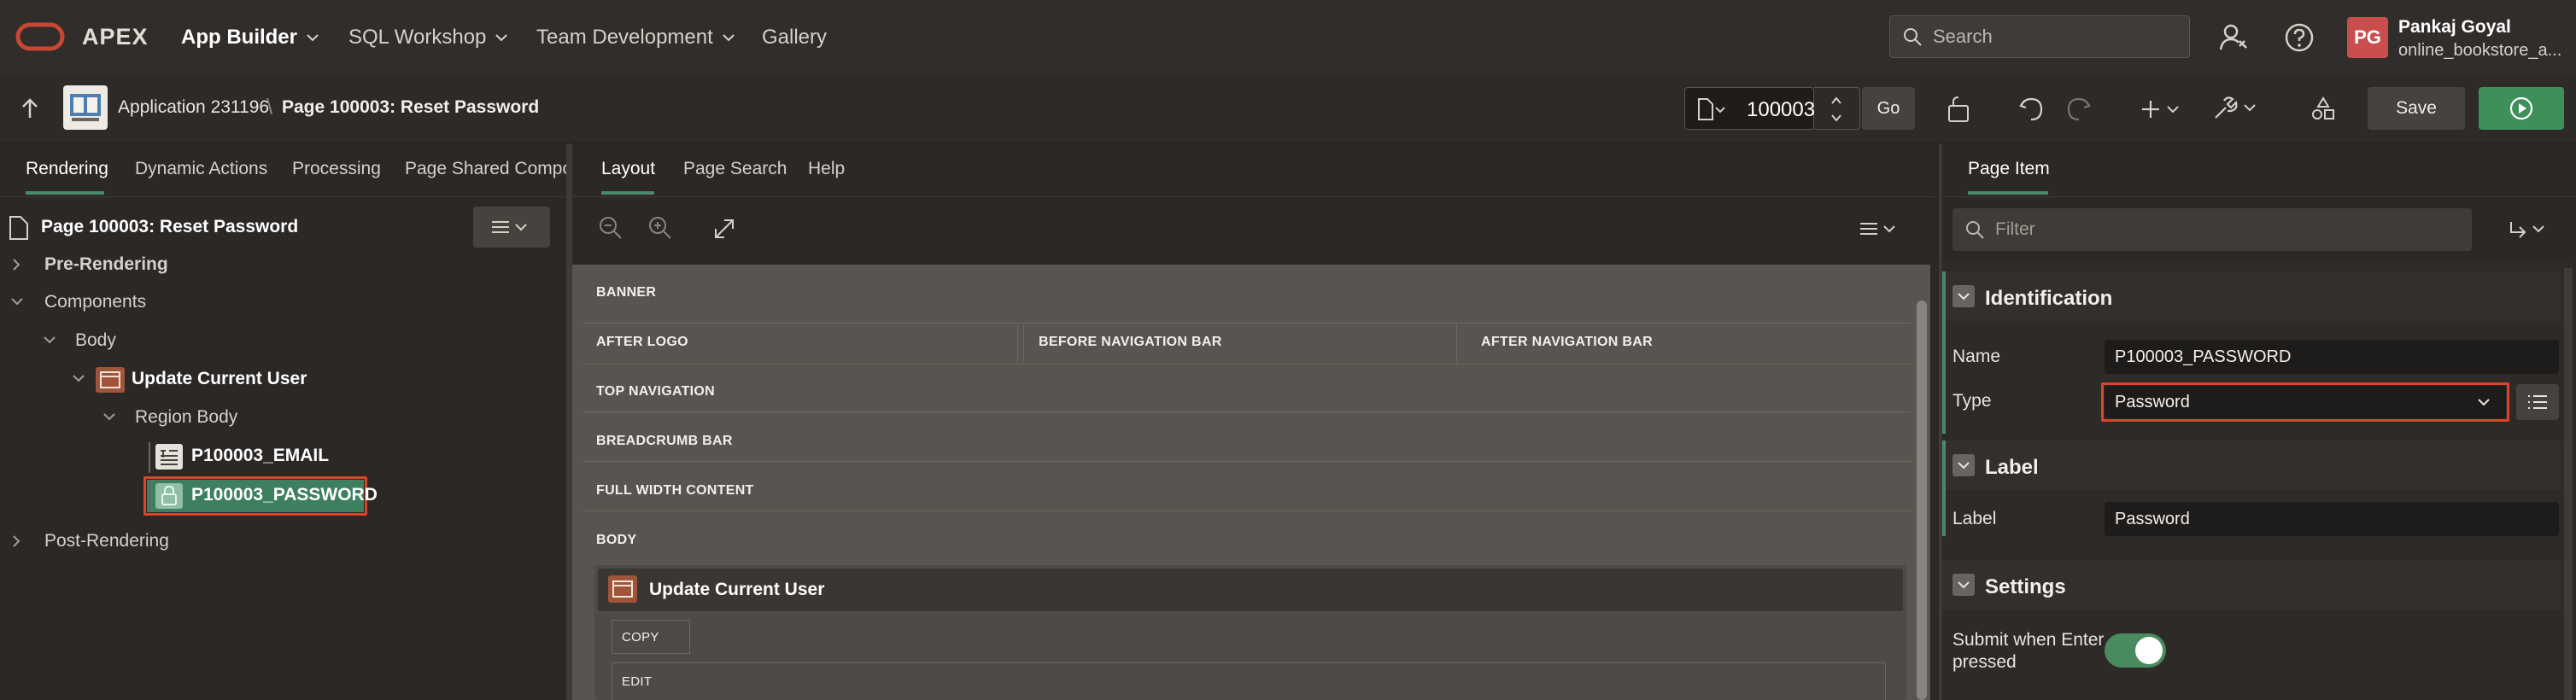  What do you see at coordinates (1944, 352) in the screenshot?
I see `group-accent` at bounding box center [1944, 352].